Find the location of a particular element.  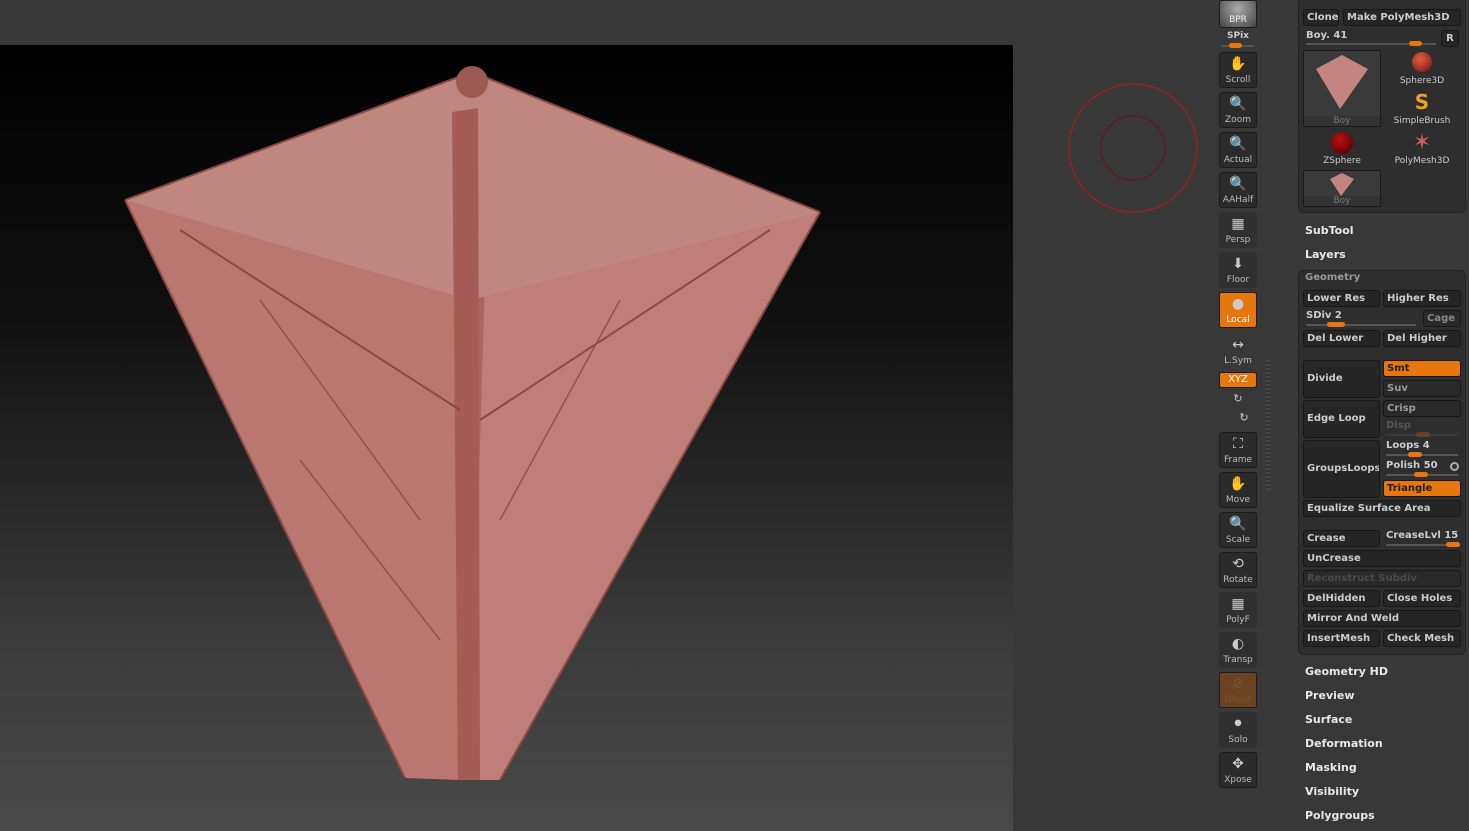

move-label: Move is located at coordinates (1238, 500).